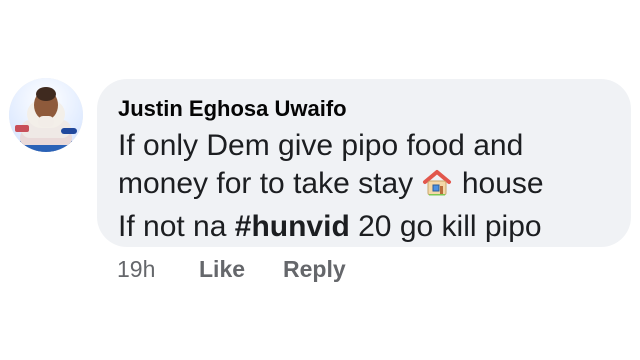 The image size is (640, 360). Describe the element at coordinates (314, 269) in the screenshot. I see `reply-button: Reply` at that location.